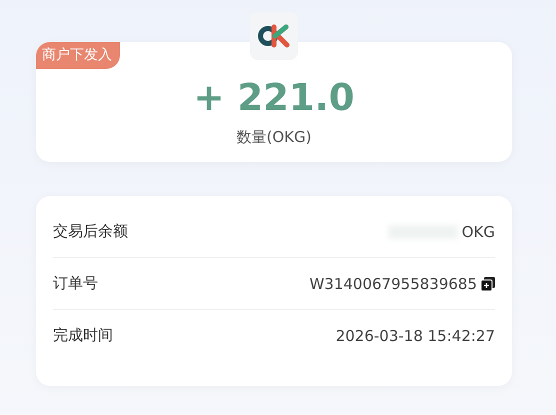 The height and width of the screenshot is (415, 556). Describe the element at coordinates (478, 231) in the screenshot. I see `detail-value: OKG` at that location.